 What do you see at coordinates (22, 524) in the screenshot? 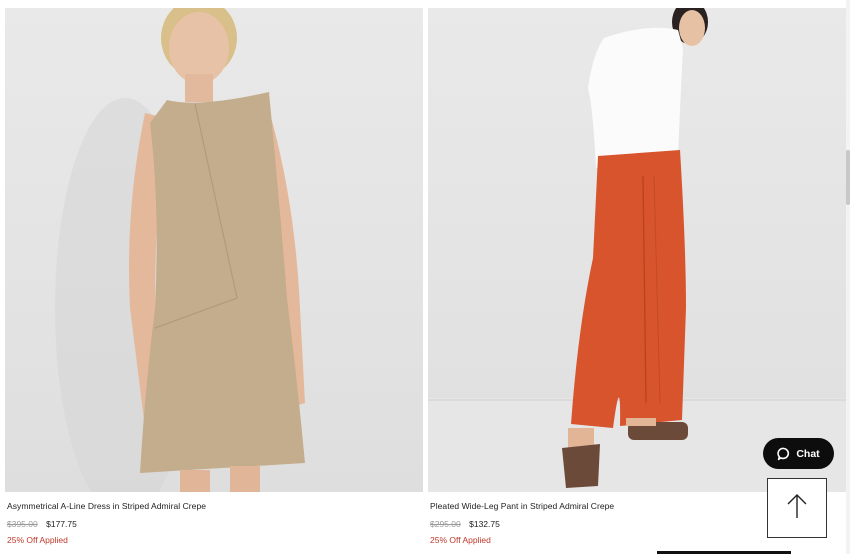
I see `original-price: $395.00` at bounding box center [22, 524].